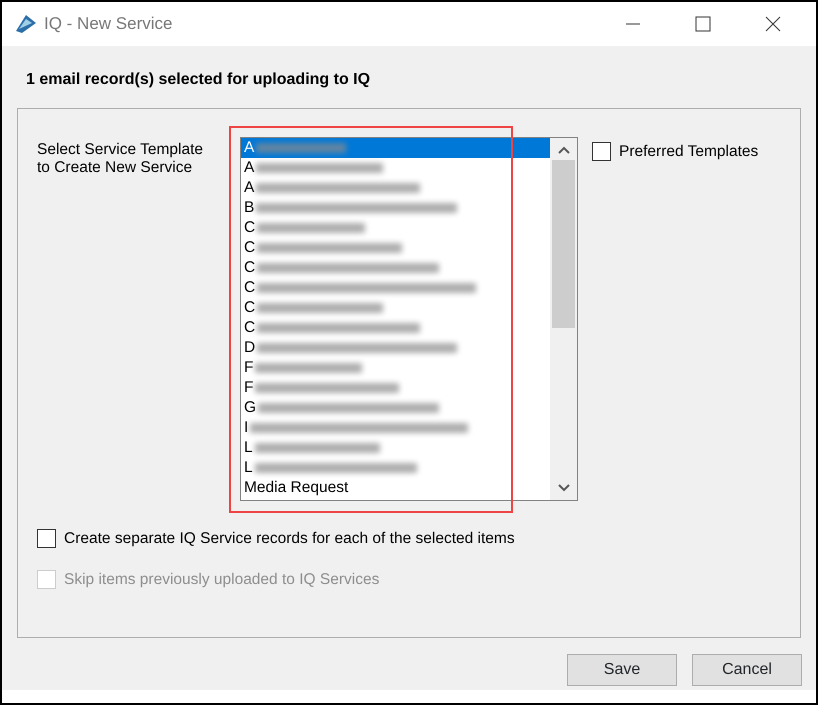 The width and height of the screenshot is (818, 705). Describe the element at coordinates (395, 348) in the screenshot. I see `list-item: D` at that location.